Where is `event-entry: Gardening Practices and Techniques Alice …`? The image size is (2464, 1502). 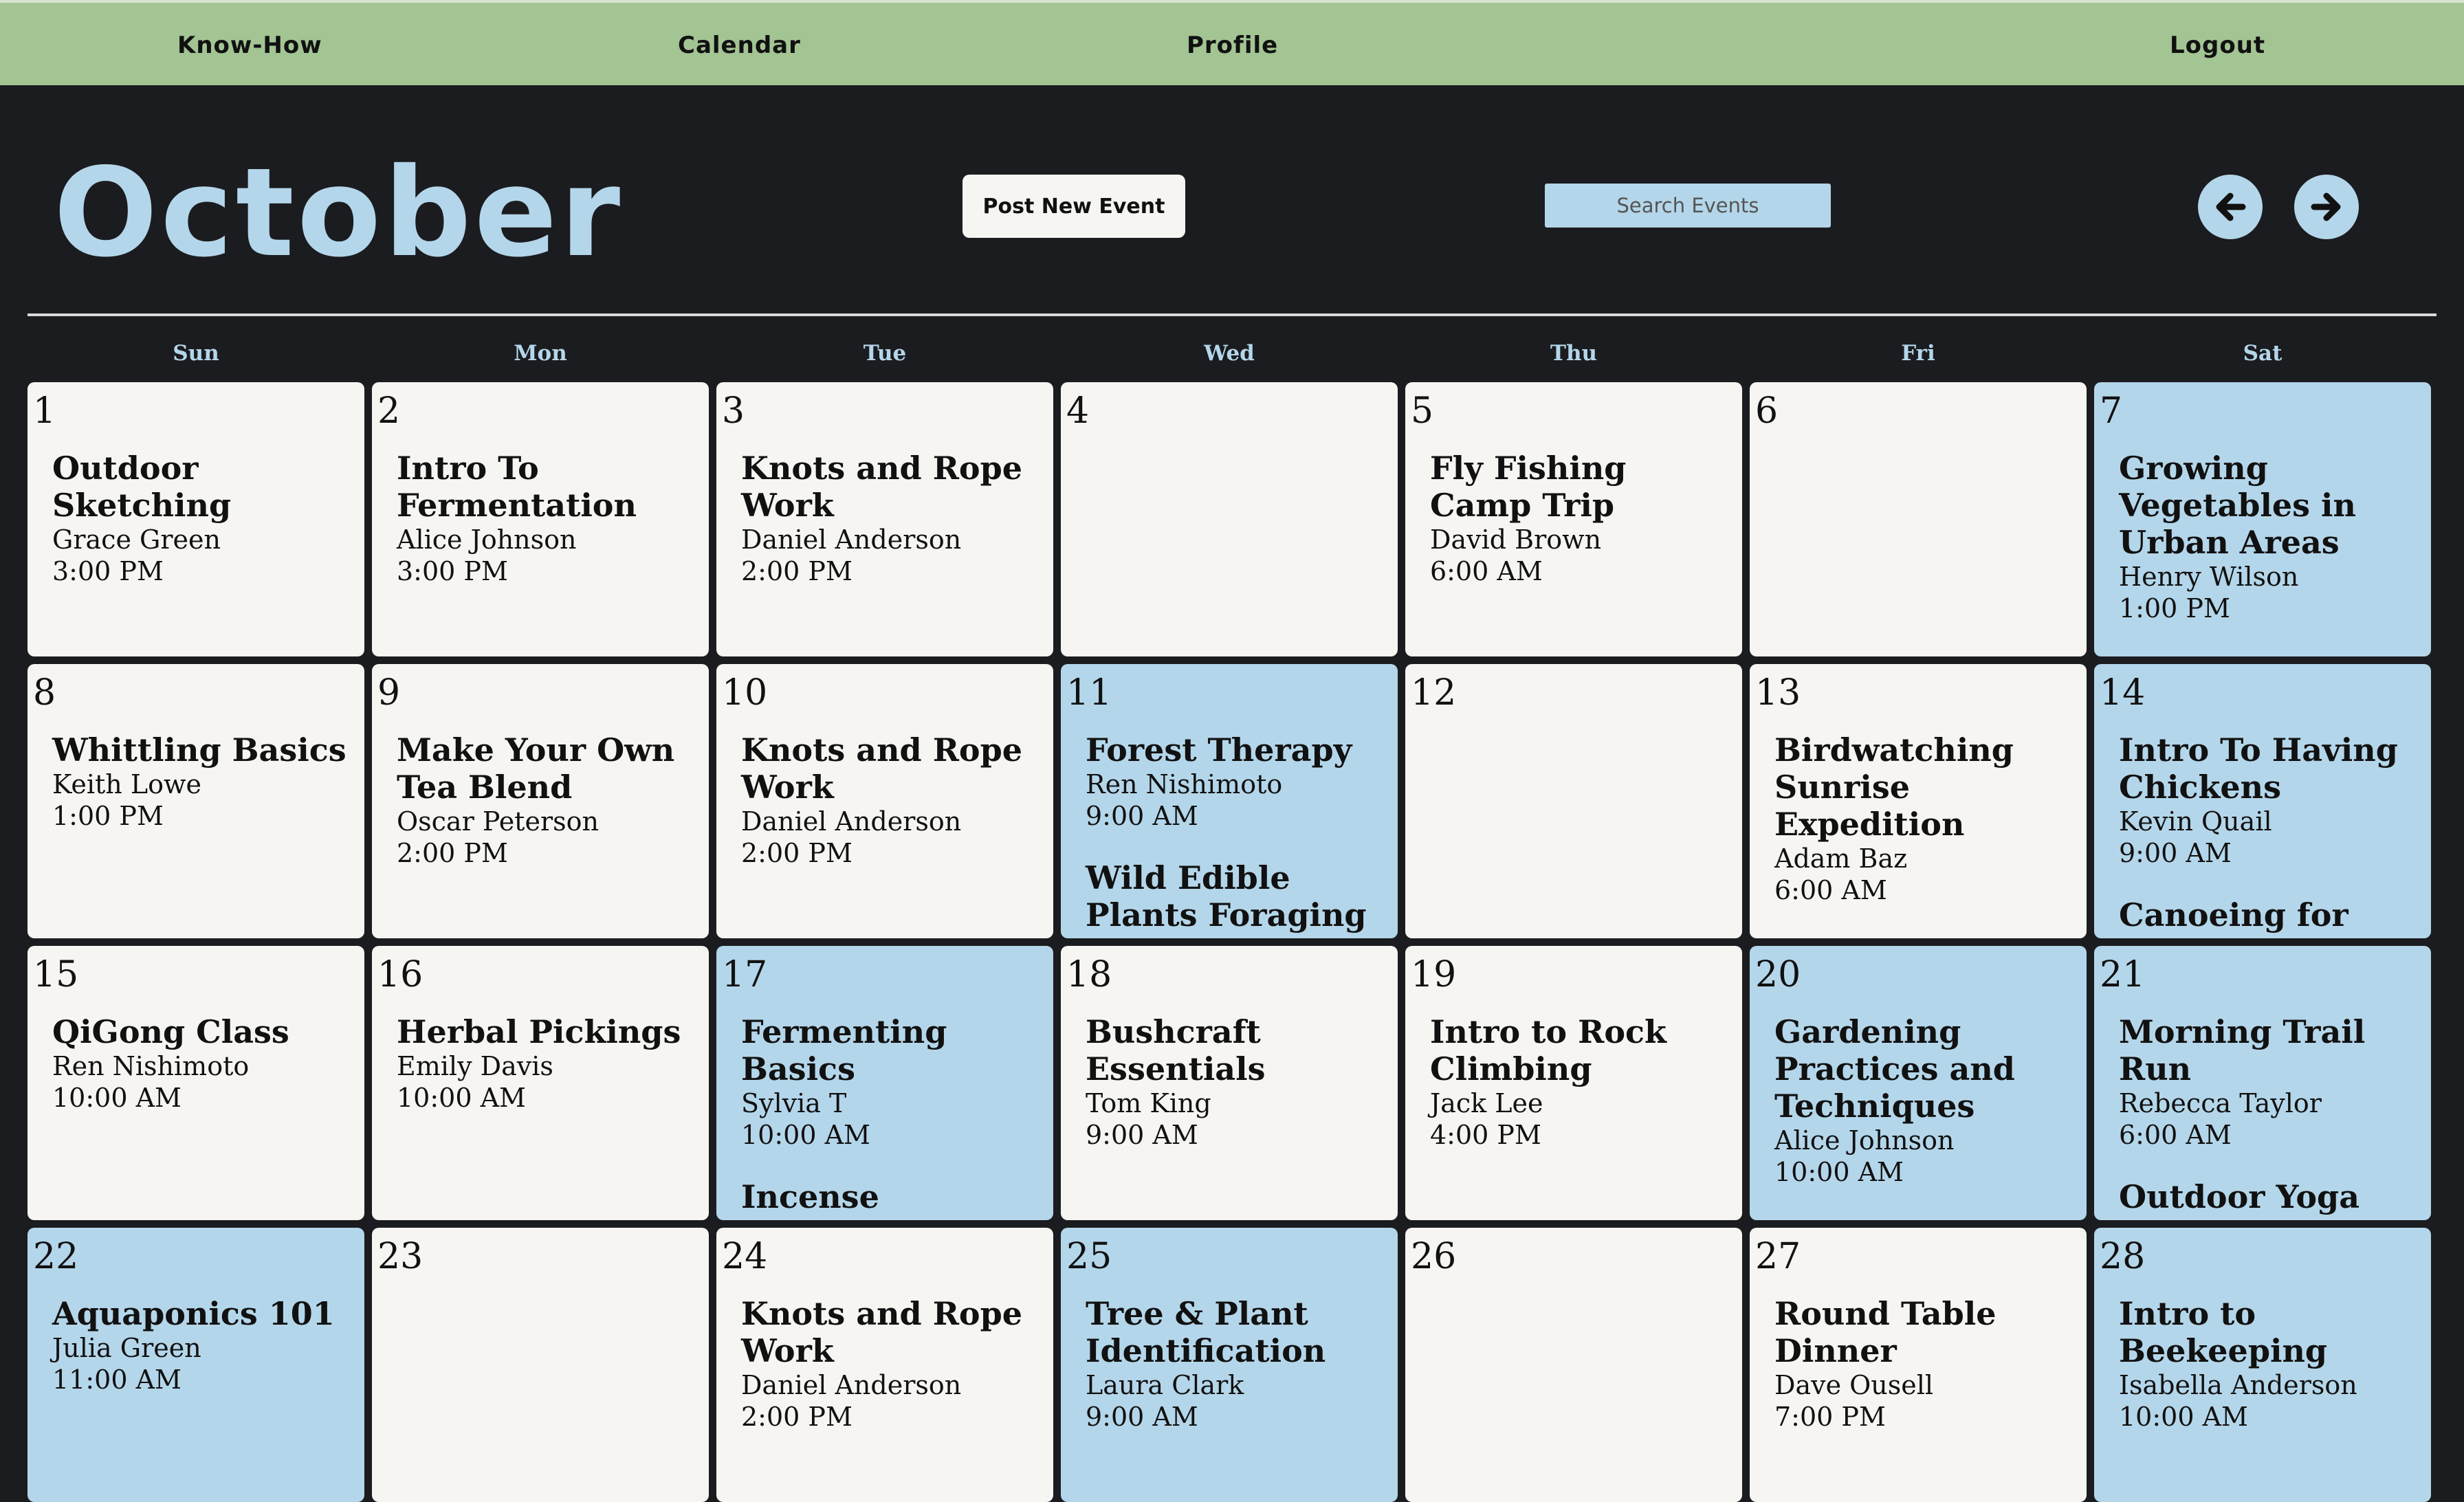 event-entry: Gardening Practices and Techniques Alice … is located at coordinates (1925, 1101).